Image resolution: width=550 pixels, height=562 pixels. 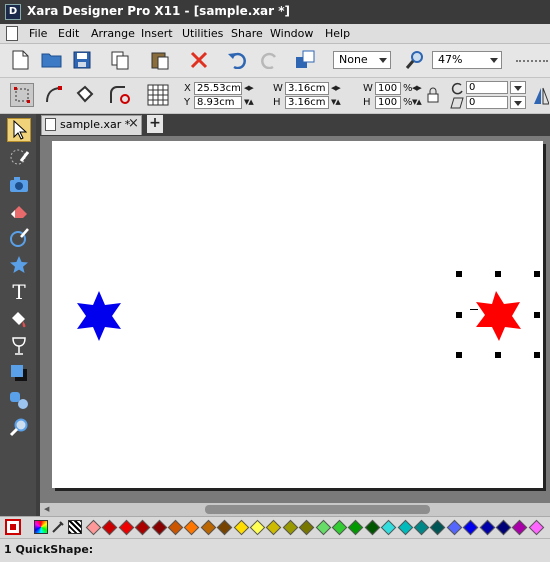 I want to click on transparency-tool-icon, so click(x=19, y=346).